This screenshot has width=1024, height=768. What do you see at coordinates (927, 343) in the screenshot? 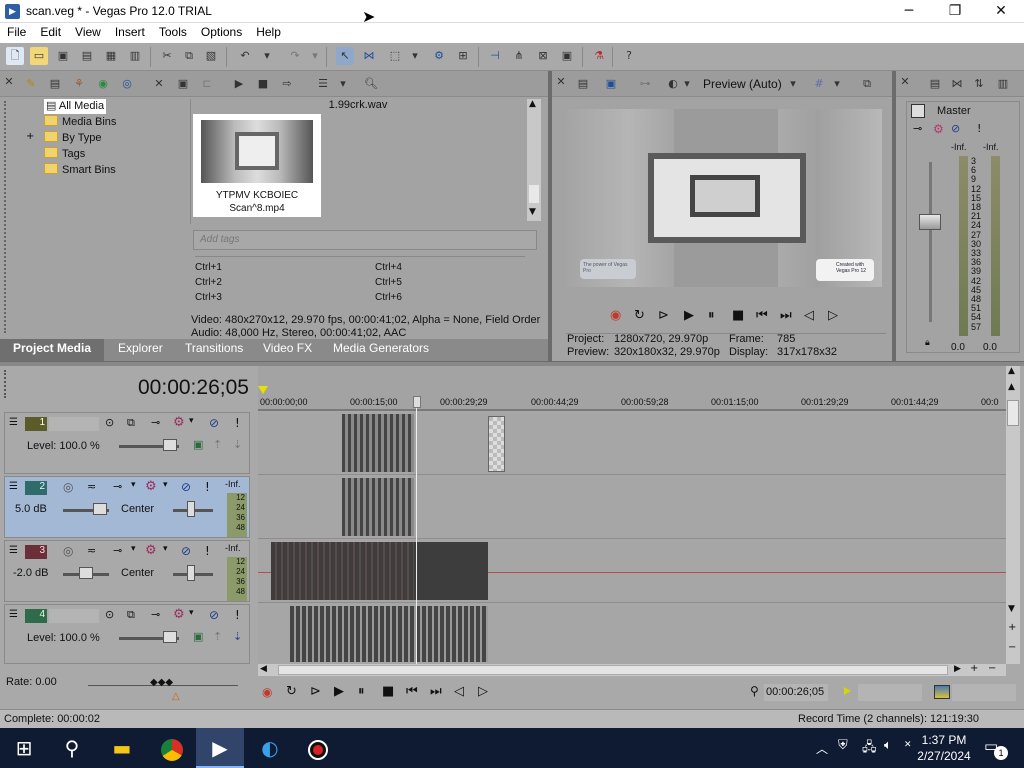
I see `master-lock-icon: 🔒︎` at bounding box center [927, 343].